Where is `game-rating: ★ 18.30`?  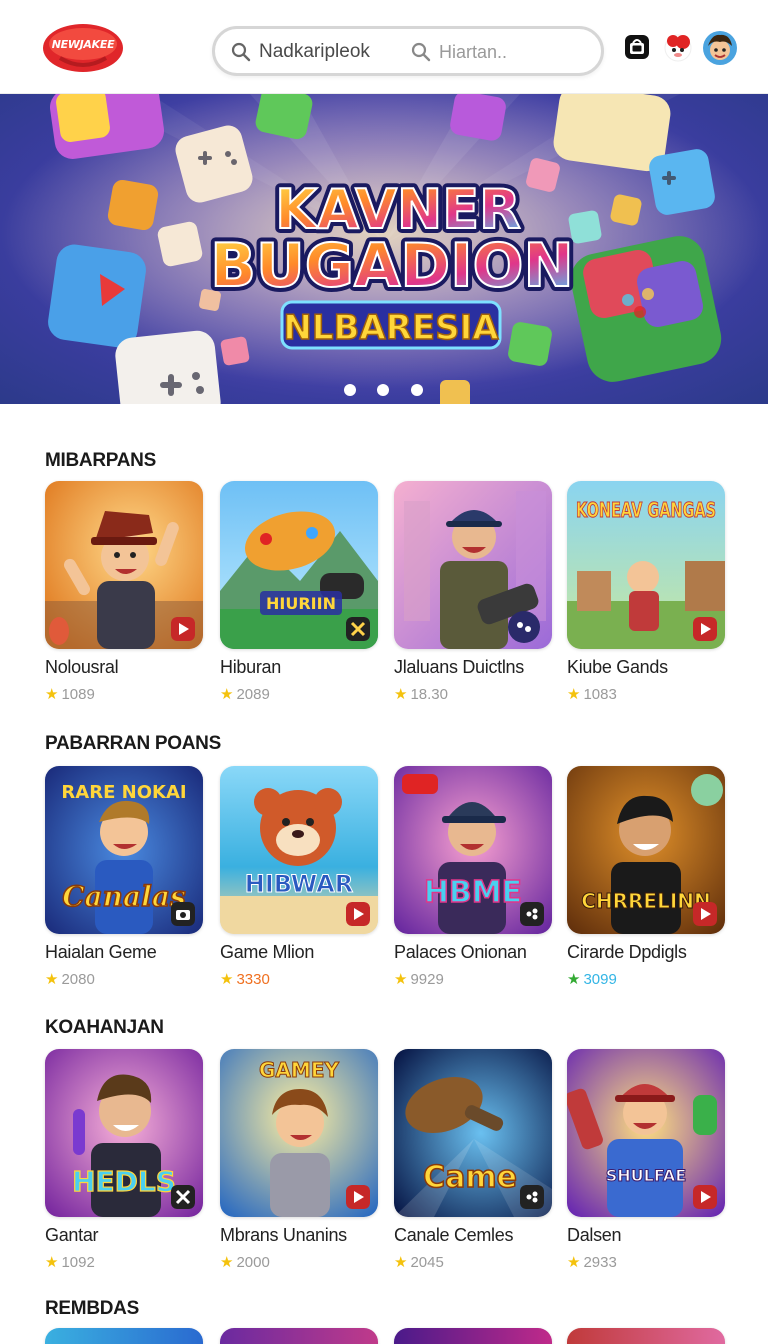
game-rating: ★ 18.30 is located at coordinates (421, 694).